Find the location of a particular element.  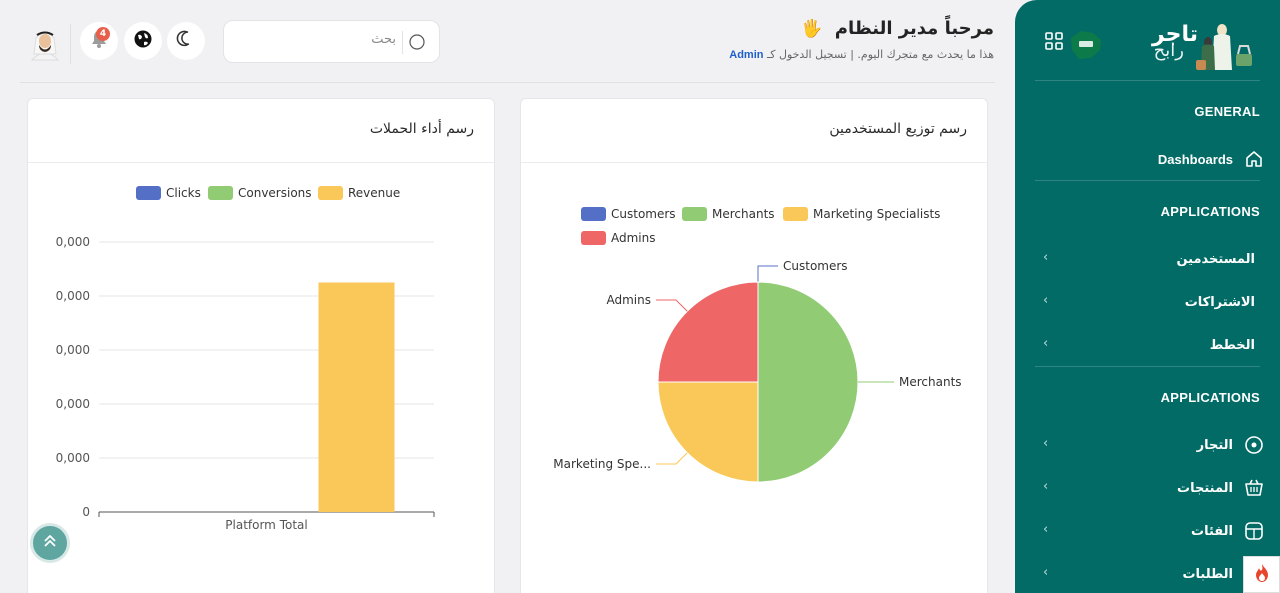

dark-mode-toggle is located at coordinates (186, 41).